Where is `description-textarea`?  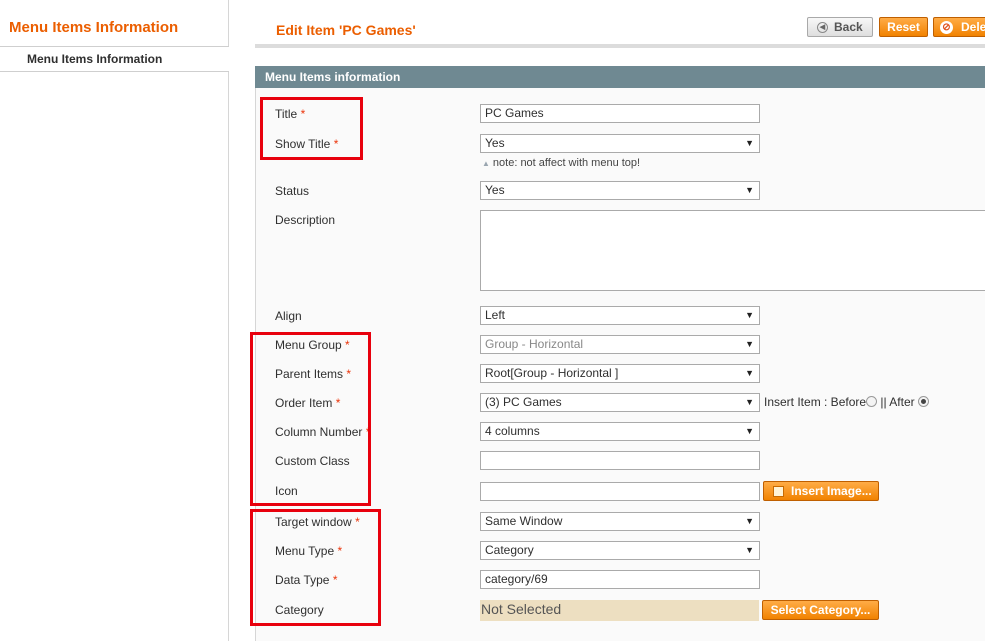
description-textarea is located at coordinates (732, 250).